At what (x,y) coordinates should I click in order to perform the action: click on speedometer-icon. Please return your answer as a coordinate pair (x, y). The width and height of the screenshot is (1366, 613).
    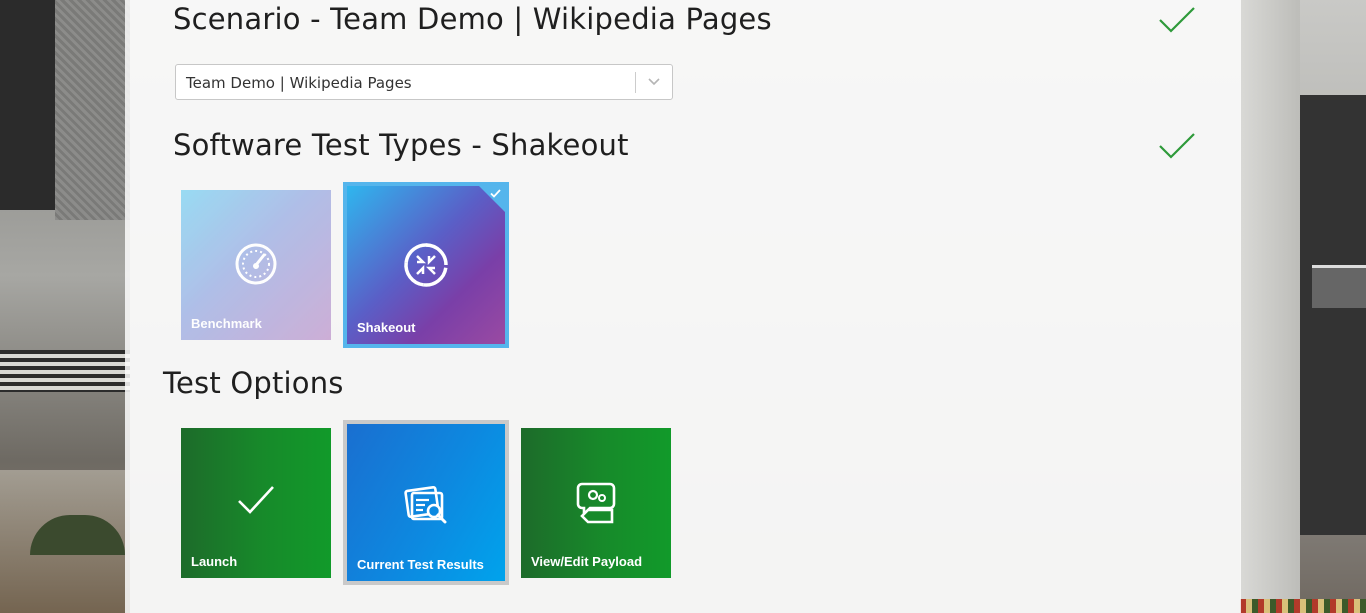
    Looking at the image, I should click on (256, 264).